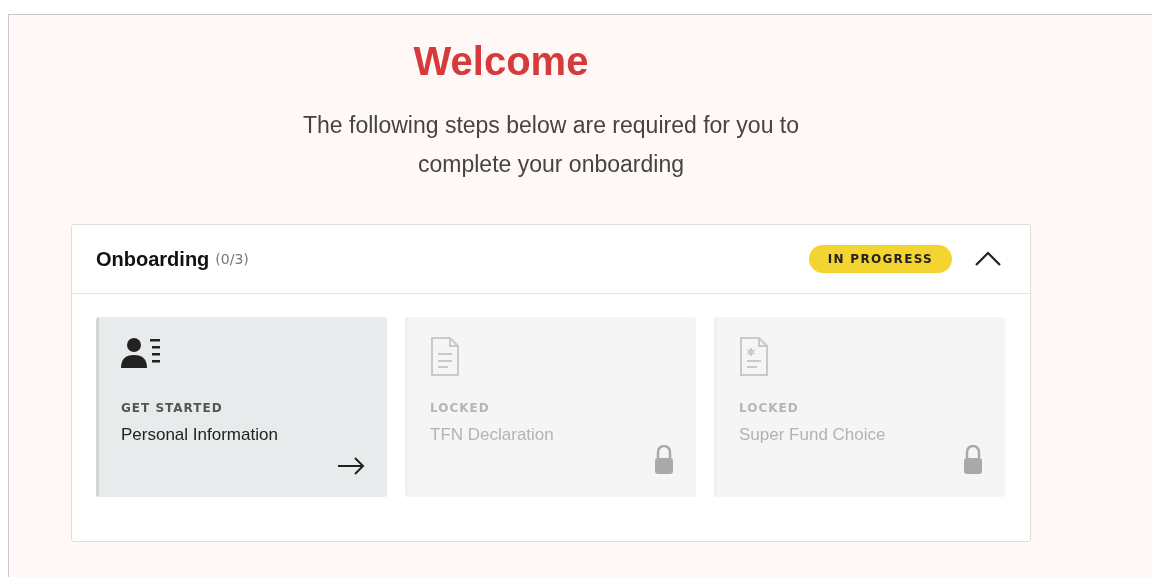  Describe the element at coordinates (492, 435) in the screenshot. I see `step-label: TFN Declaration` at that location.